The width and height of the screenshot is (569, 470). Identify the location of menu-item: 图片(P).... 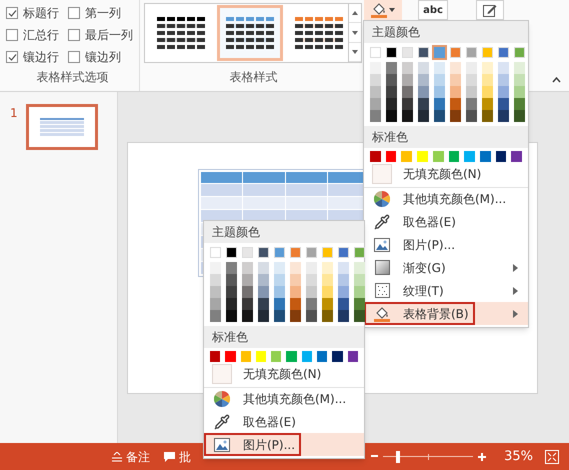
(253, 444).